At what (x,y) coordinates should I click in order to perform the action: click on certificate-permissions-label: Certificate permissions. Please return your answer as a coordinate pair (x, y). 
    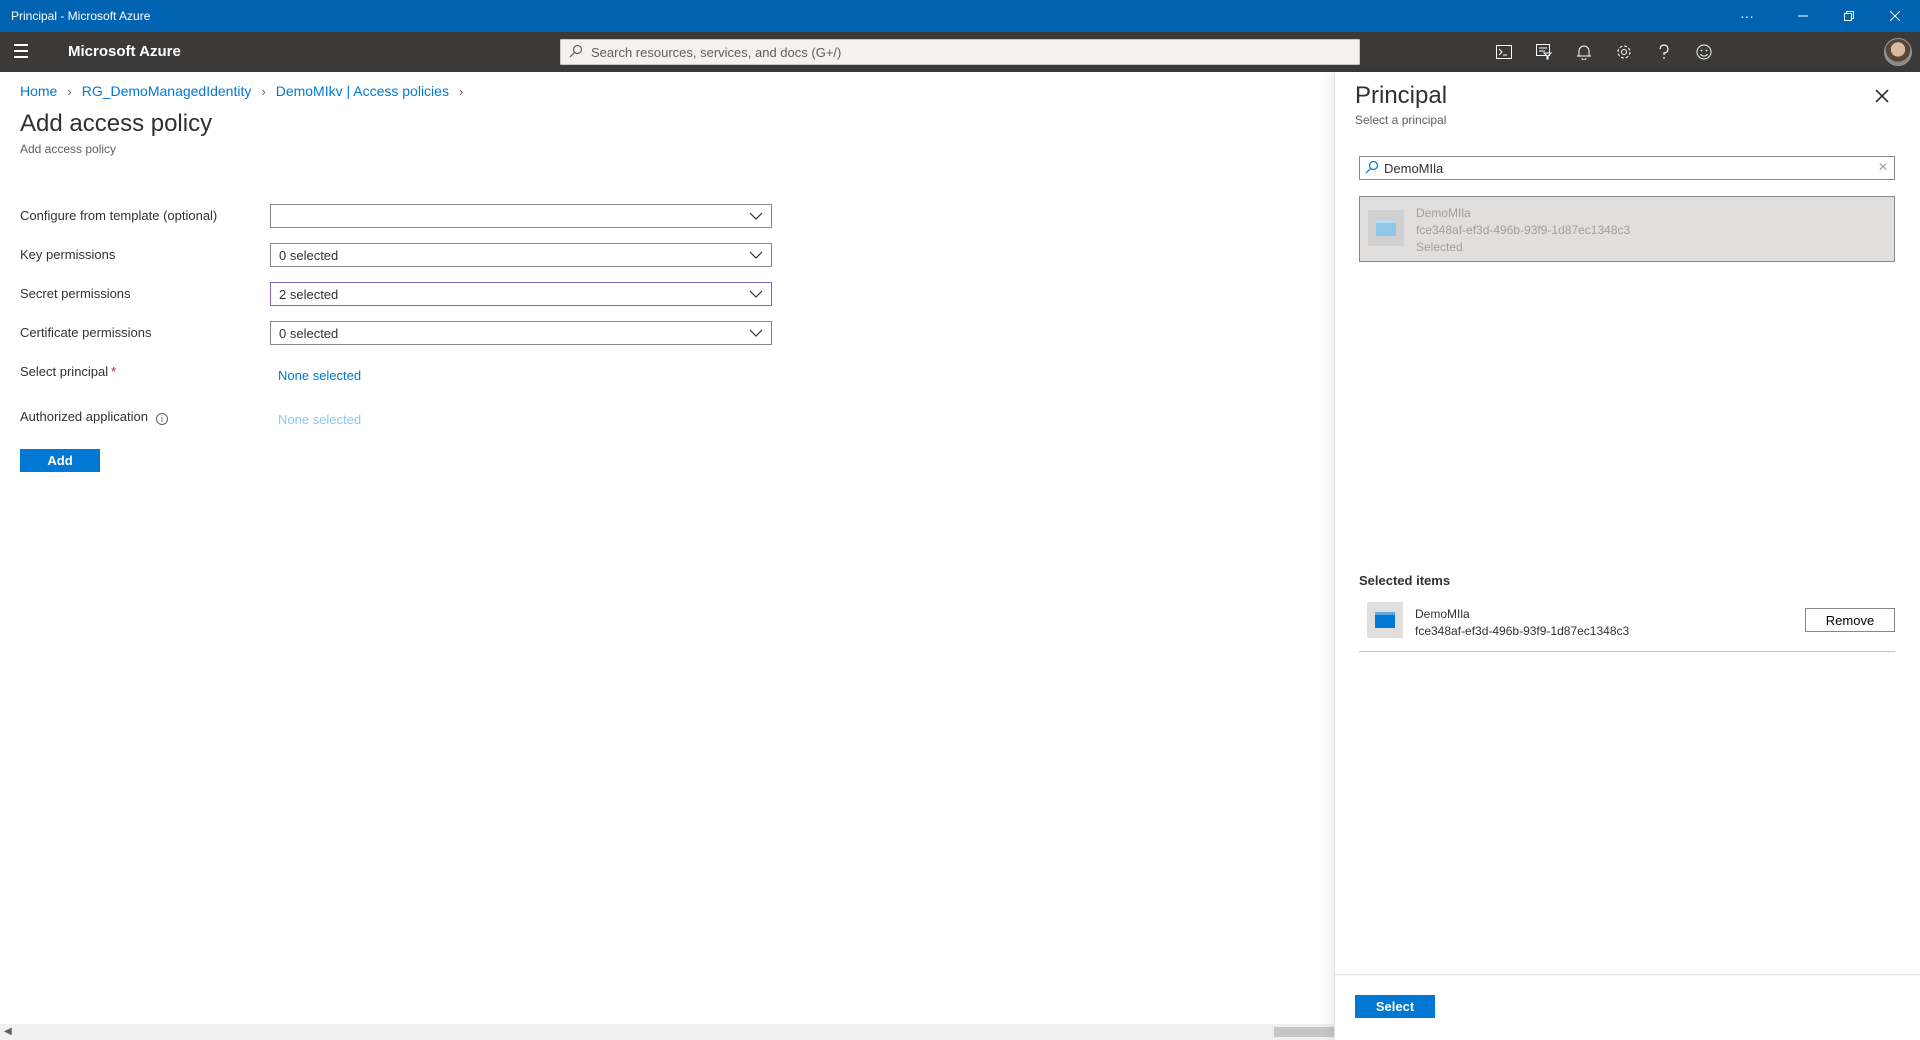
    Looking at the image, I should click on (86, 332).